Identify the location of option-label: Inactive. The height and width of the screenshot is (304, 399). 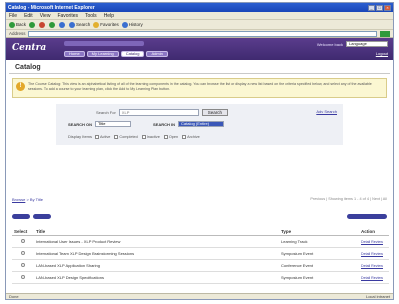
(153, 136).